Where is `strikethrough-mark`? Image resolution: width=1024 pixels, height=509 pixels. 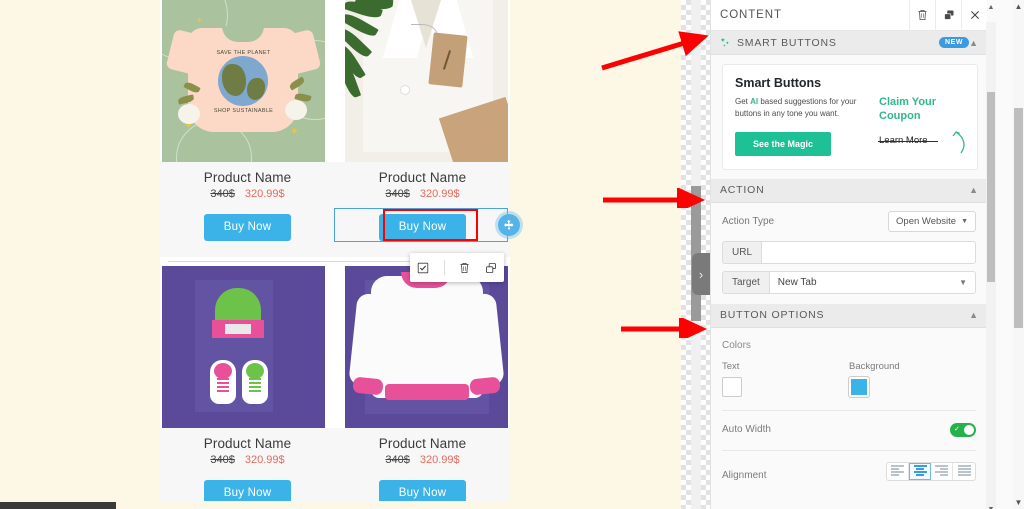 strikethrough-mark is located at coordinates (908, 141).